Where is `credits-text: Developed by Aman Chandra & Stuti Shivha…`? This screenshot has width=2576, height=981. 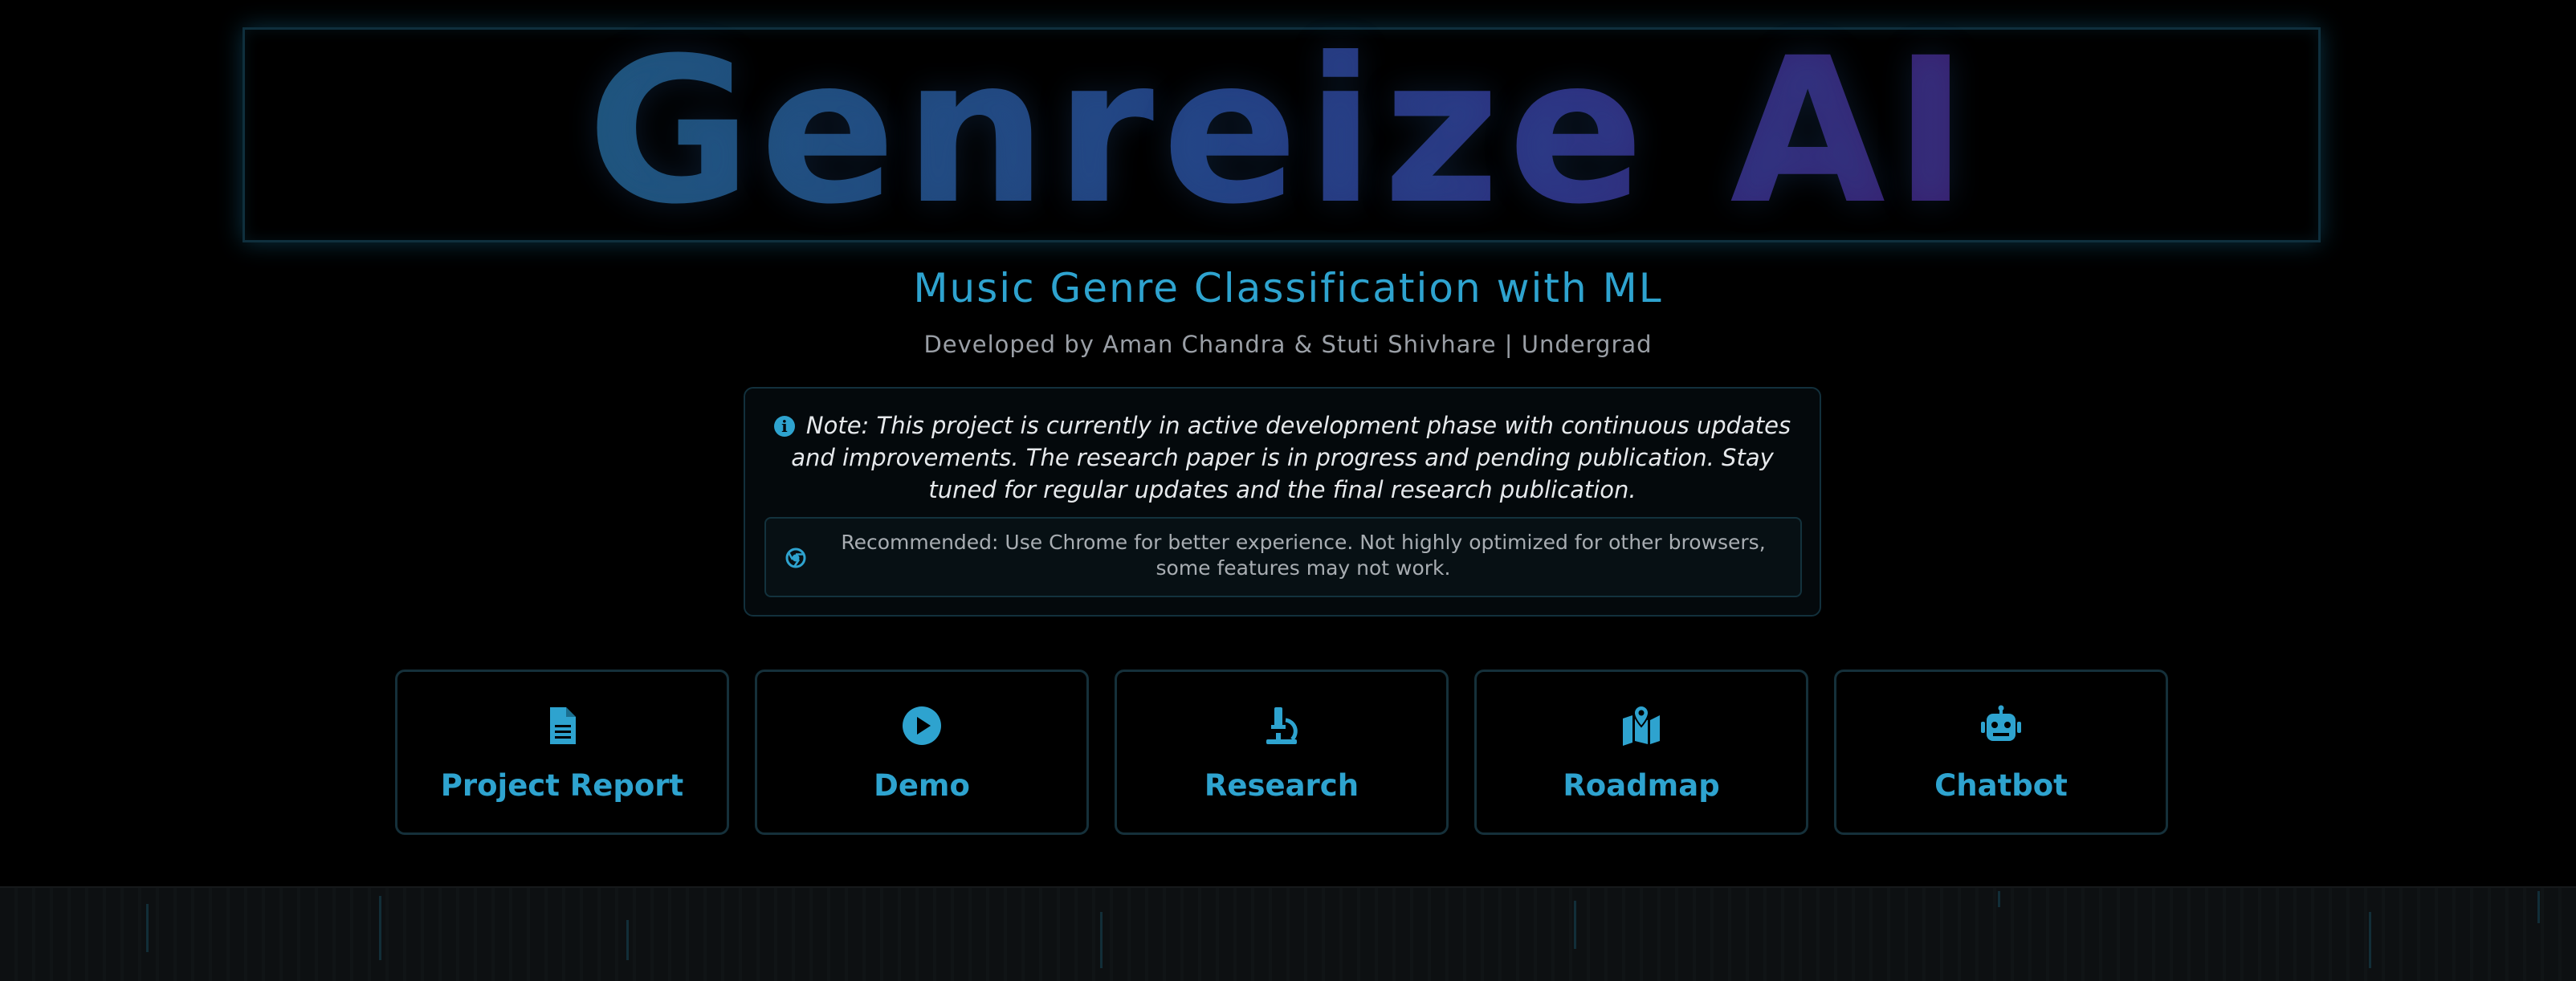
credits-text: Developed by Aman Chandra & Stuti Shivha… is located at coordinates (1288, 344).